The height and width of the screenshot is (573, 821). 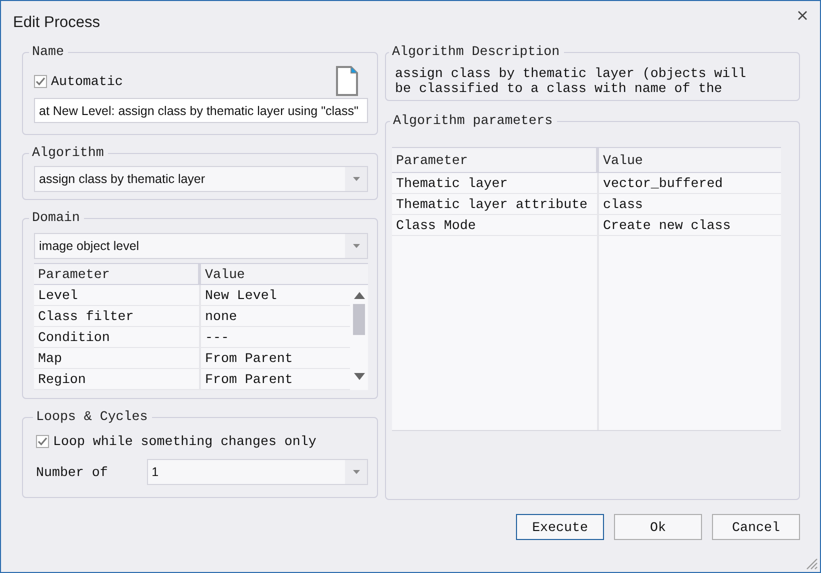 What do you see at coordinates (92, 417) in the screenshot?
I see `group-title: Loops & Cycles` at bounding box center [92, 417].